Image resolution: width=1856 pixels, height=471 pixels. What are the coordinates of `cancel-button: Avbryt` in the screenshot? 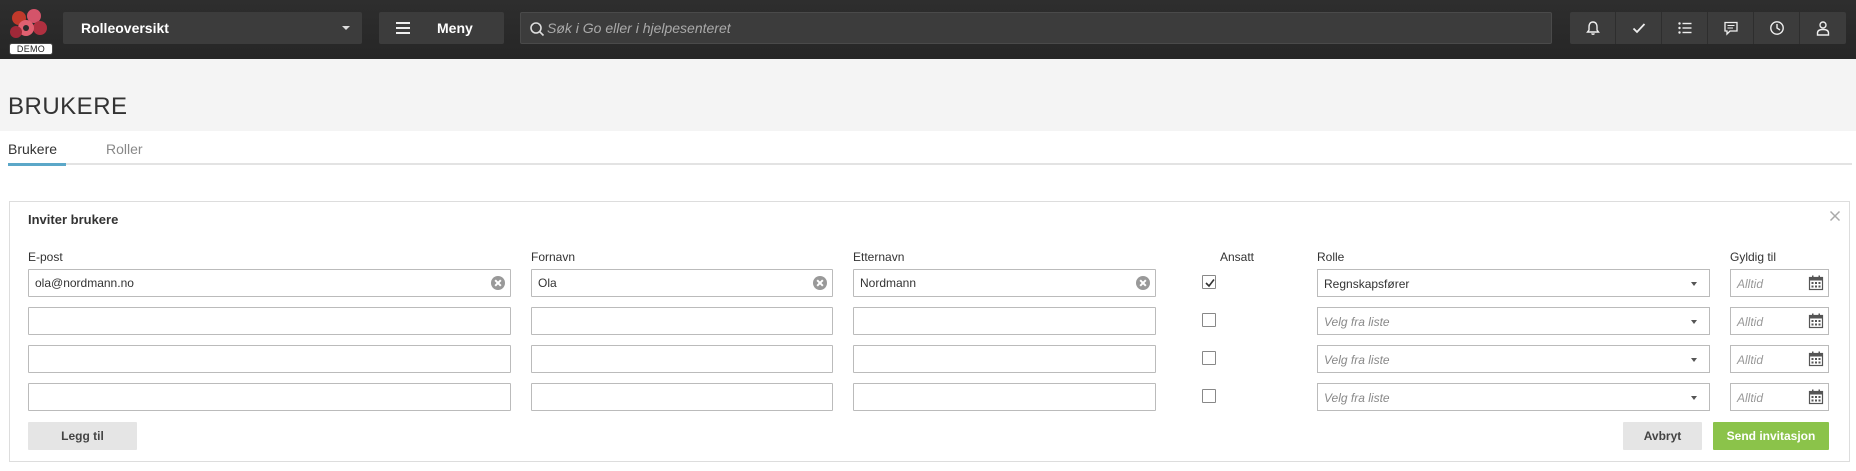 It's located at (1662, 436).